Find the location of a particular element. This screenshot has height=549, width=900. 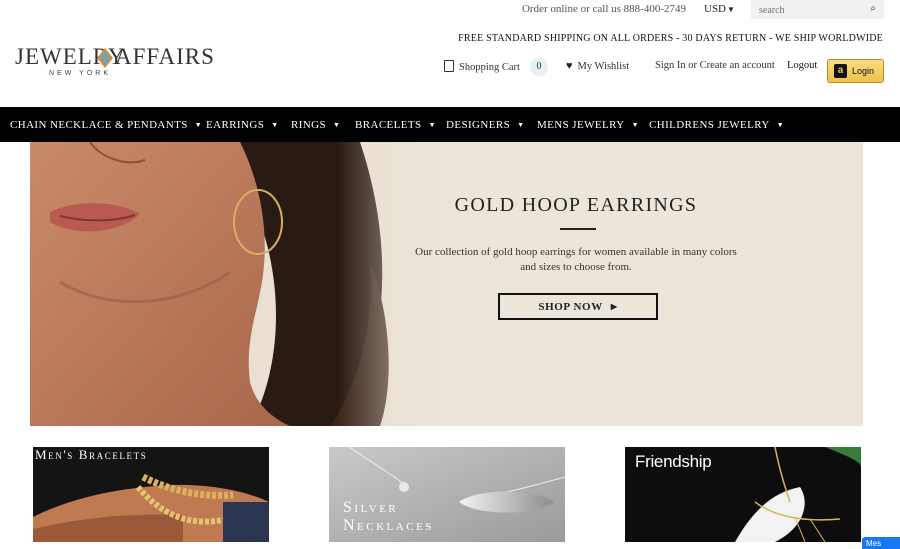

shop-now-button: SHOP NOW ▶ is located at coordinates (578, 306).